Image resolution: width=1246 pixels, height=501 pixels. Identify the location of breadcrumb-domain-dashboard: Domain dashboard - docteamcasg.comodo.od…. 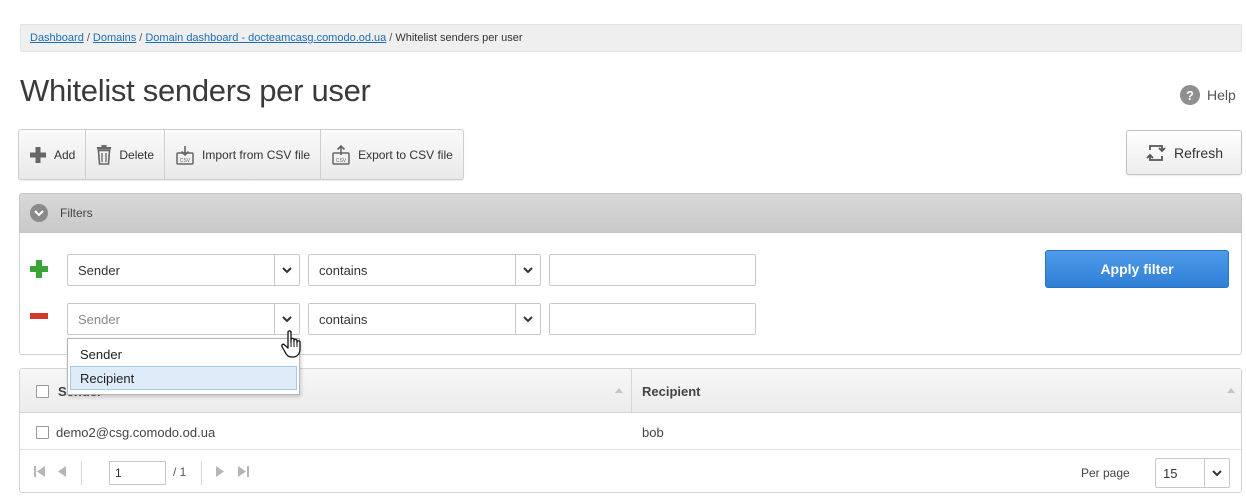
(265, 38).